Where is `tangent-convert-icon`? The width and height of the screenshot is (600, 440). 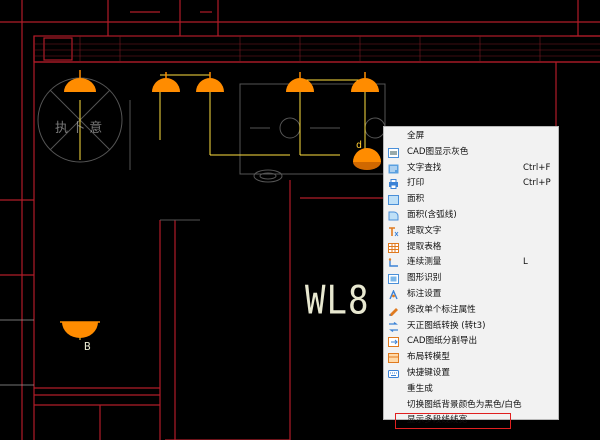
tangent-convert-icon is located at coordinates (393, 326).